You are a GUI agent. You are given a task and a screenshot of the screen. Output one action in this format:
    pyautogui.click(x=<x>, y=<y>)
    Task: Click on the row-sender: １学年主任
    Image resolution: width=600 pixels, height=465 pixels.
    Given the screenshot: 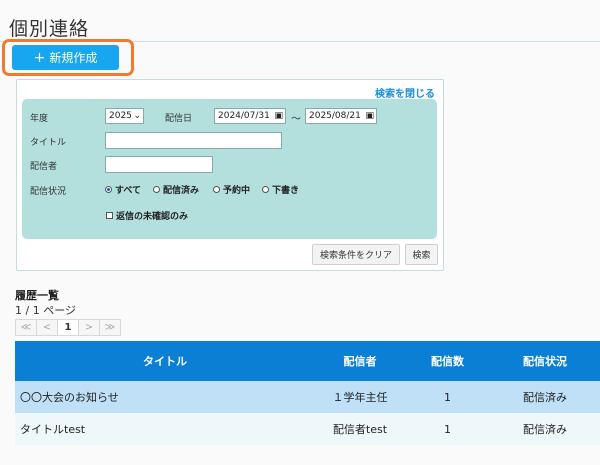 What is the action you would take?
    pyautogui.click(x=360, y=397)
    